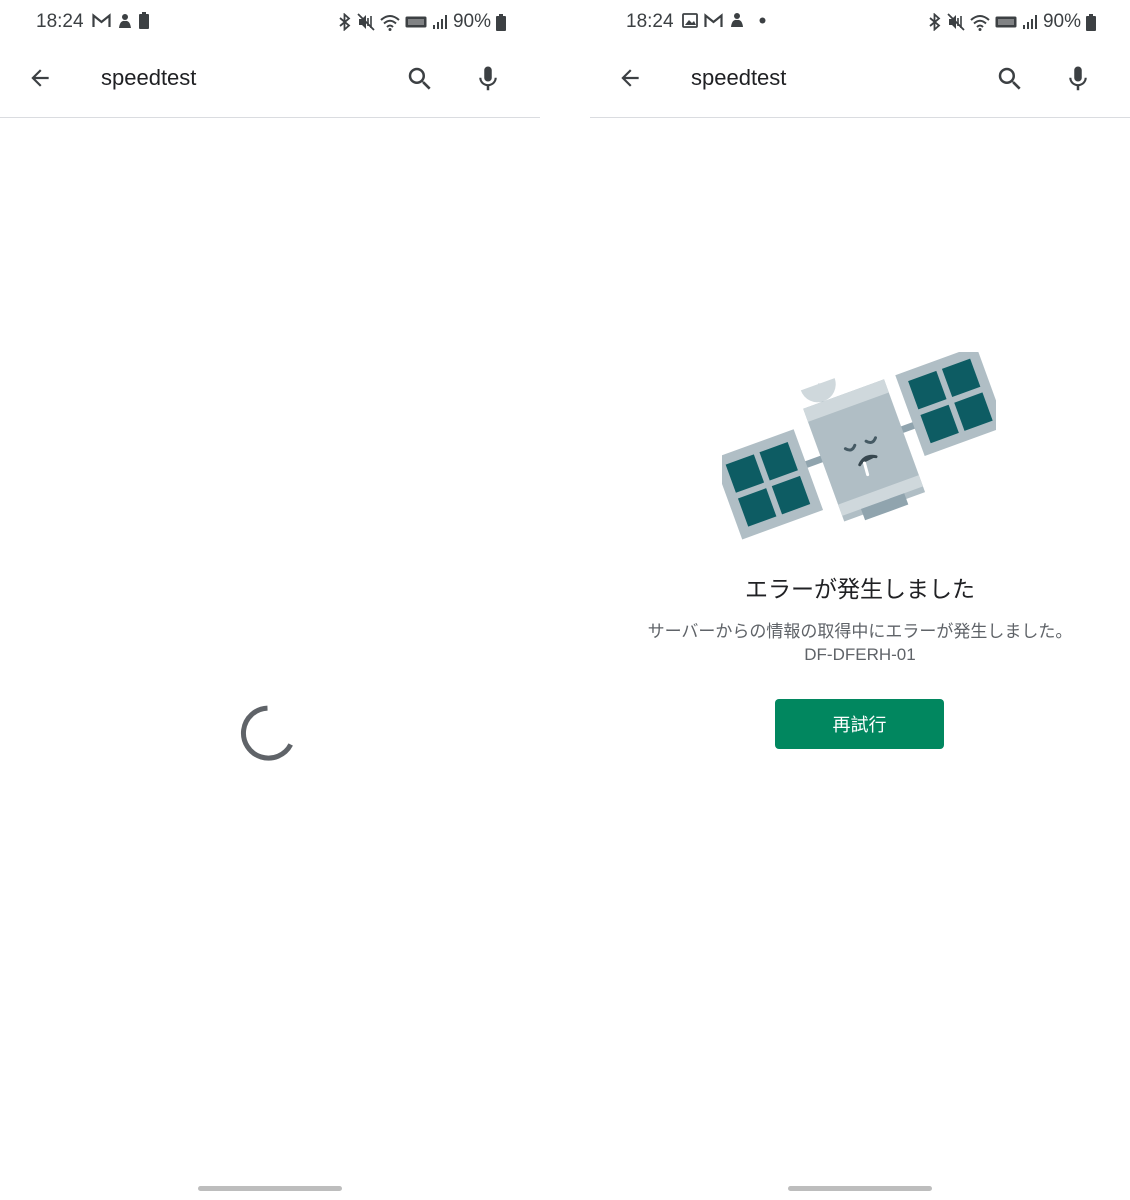 Image resolution: width=1130 pixels, height=1200 pixels. I want to click on loading-spinner, so click(267, 733).